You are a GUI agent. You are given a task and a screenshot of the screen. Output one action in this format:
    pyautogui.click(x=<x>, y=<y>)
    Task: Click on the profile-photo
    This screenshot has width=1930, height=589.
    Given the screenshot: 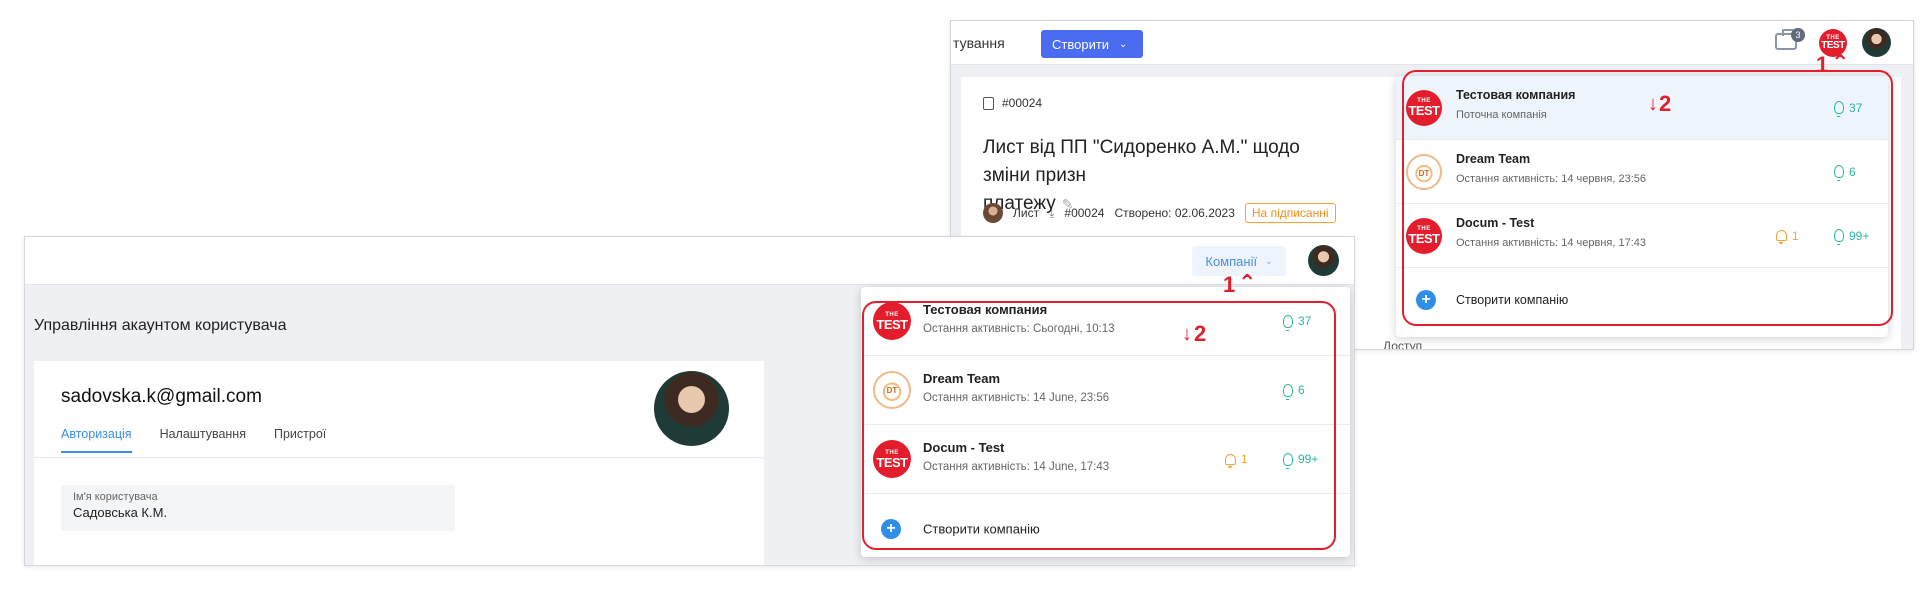 What is the action you would take?
    pyautogui.click(x=691, y=408)
    